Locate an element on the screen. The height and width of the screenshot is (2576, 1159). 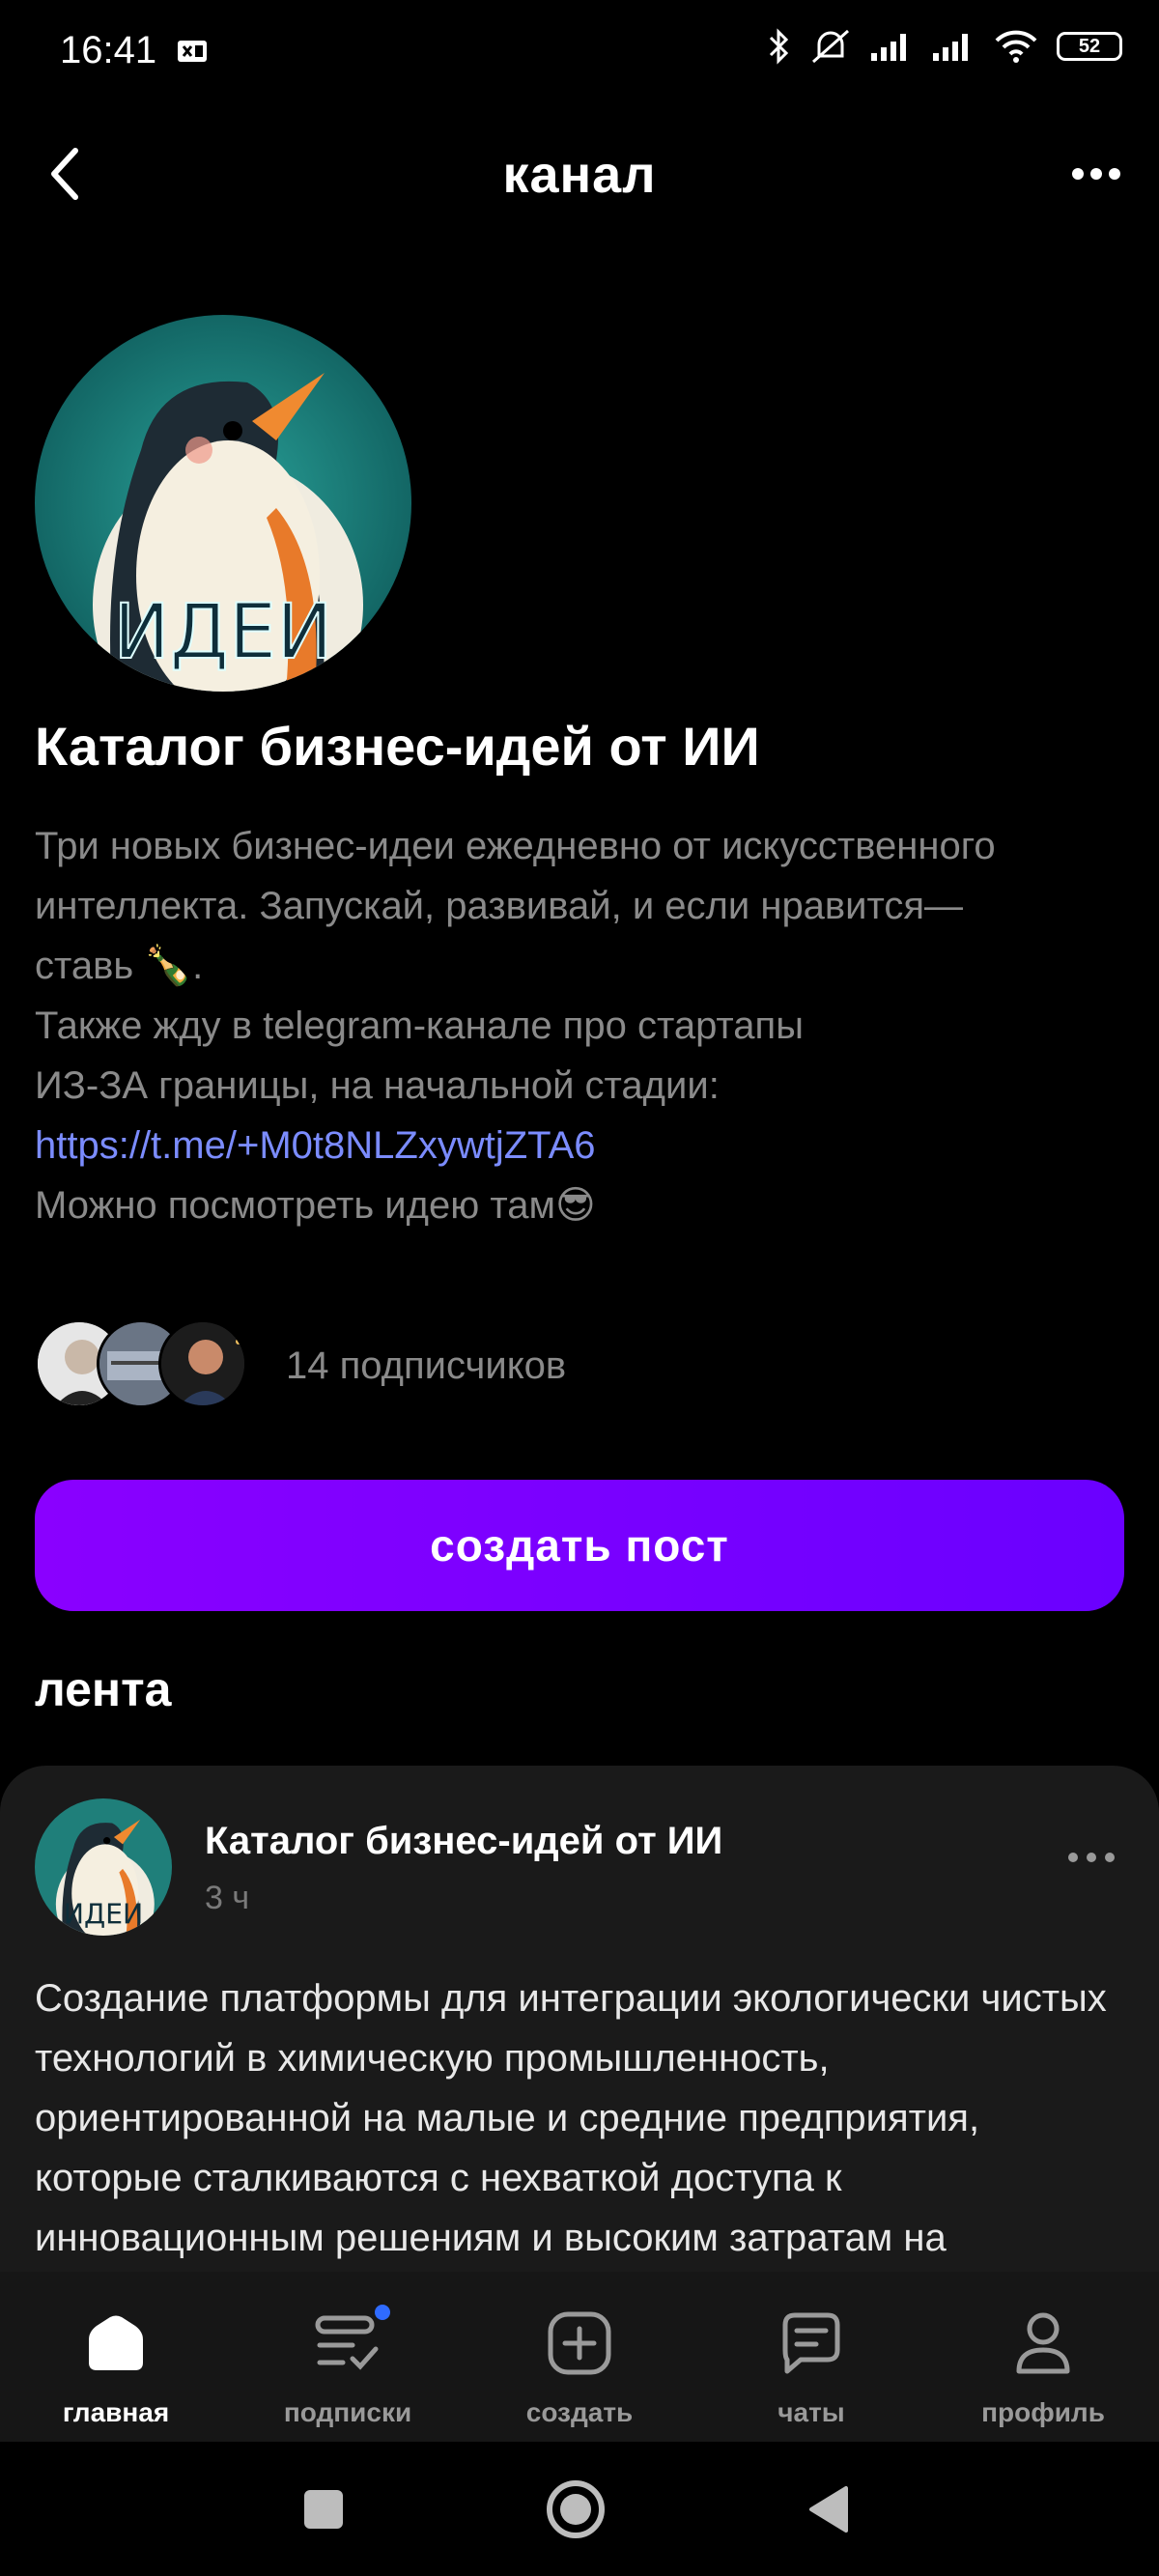
notification-dot is located at coordinates (383, 2312).